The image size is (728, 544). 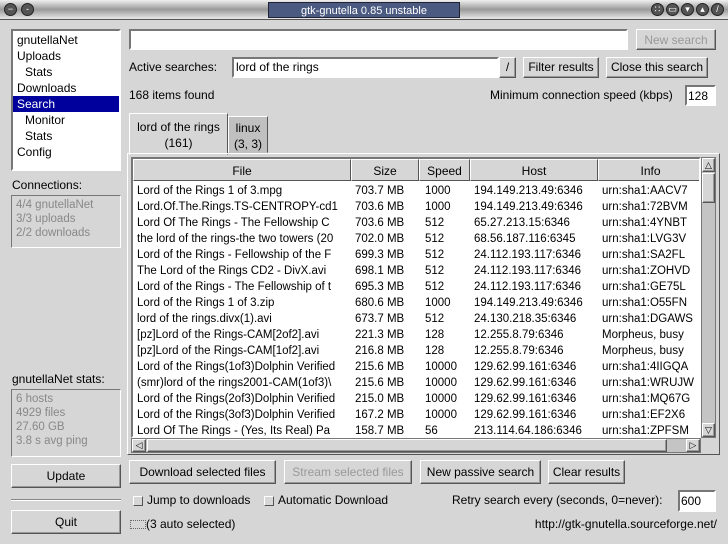 I want to click on combo-dropdown-button: /, so click(x=507, y=67).